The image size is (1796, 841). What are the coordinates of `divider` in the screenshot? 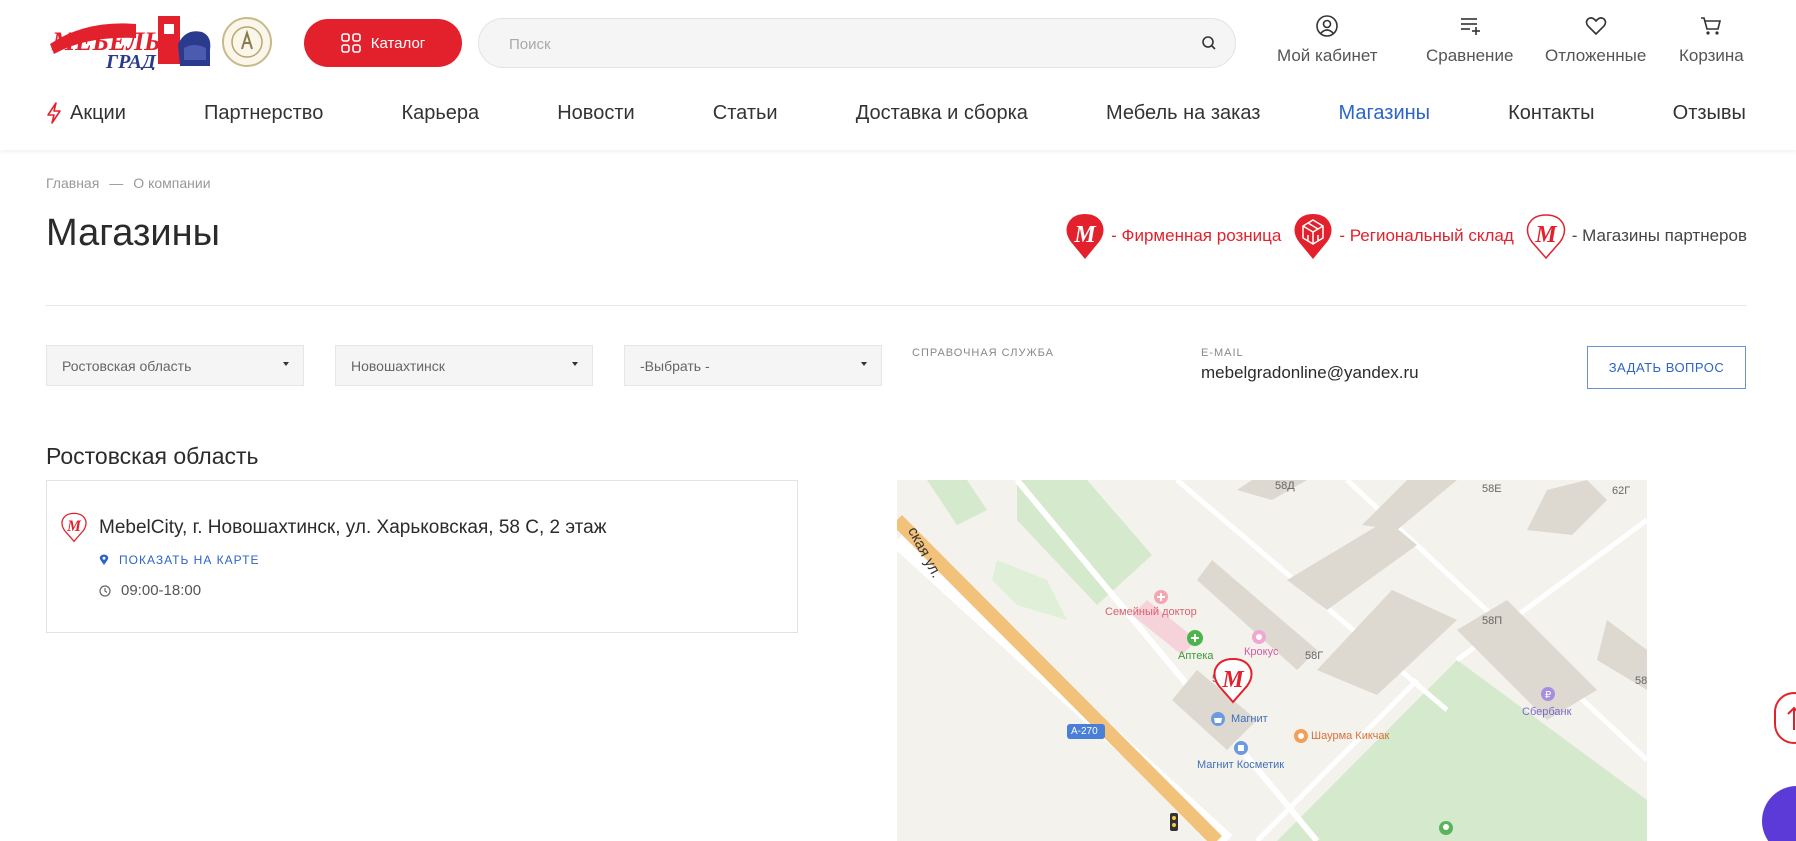 It's located at (896, 305).